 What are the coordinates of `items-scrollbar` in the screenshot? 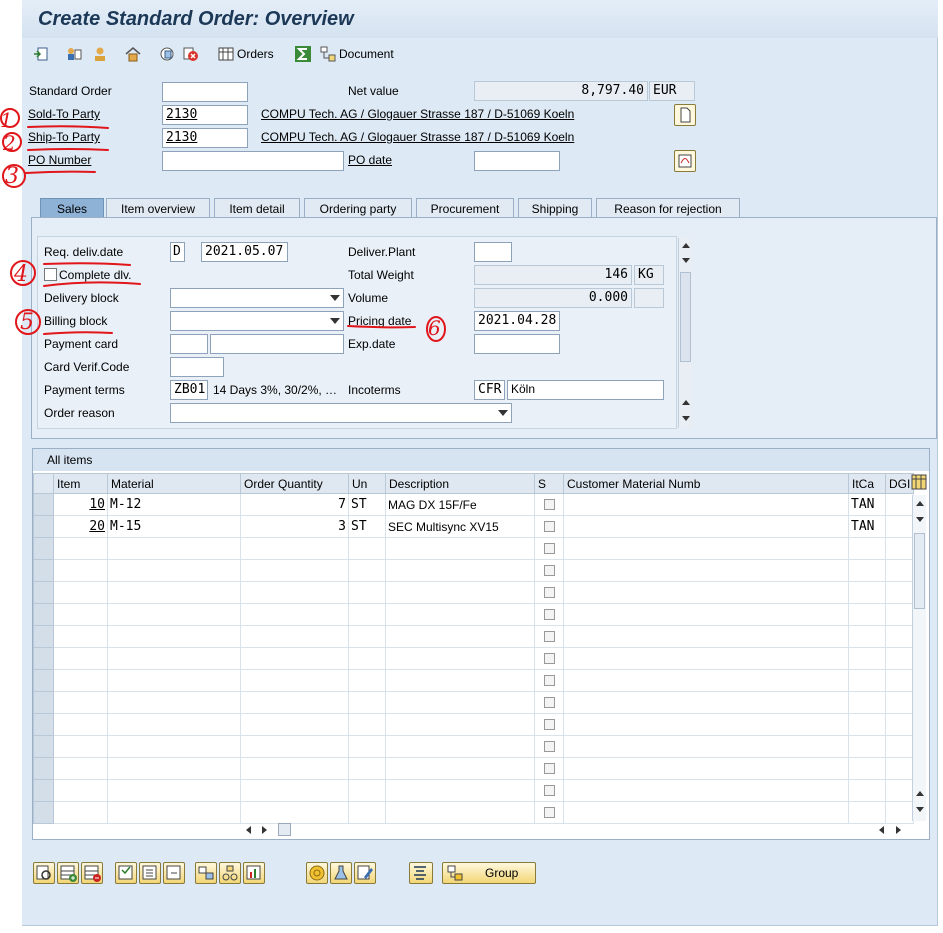 It's located at (919, 658).